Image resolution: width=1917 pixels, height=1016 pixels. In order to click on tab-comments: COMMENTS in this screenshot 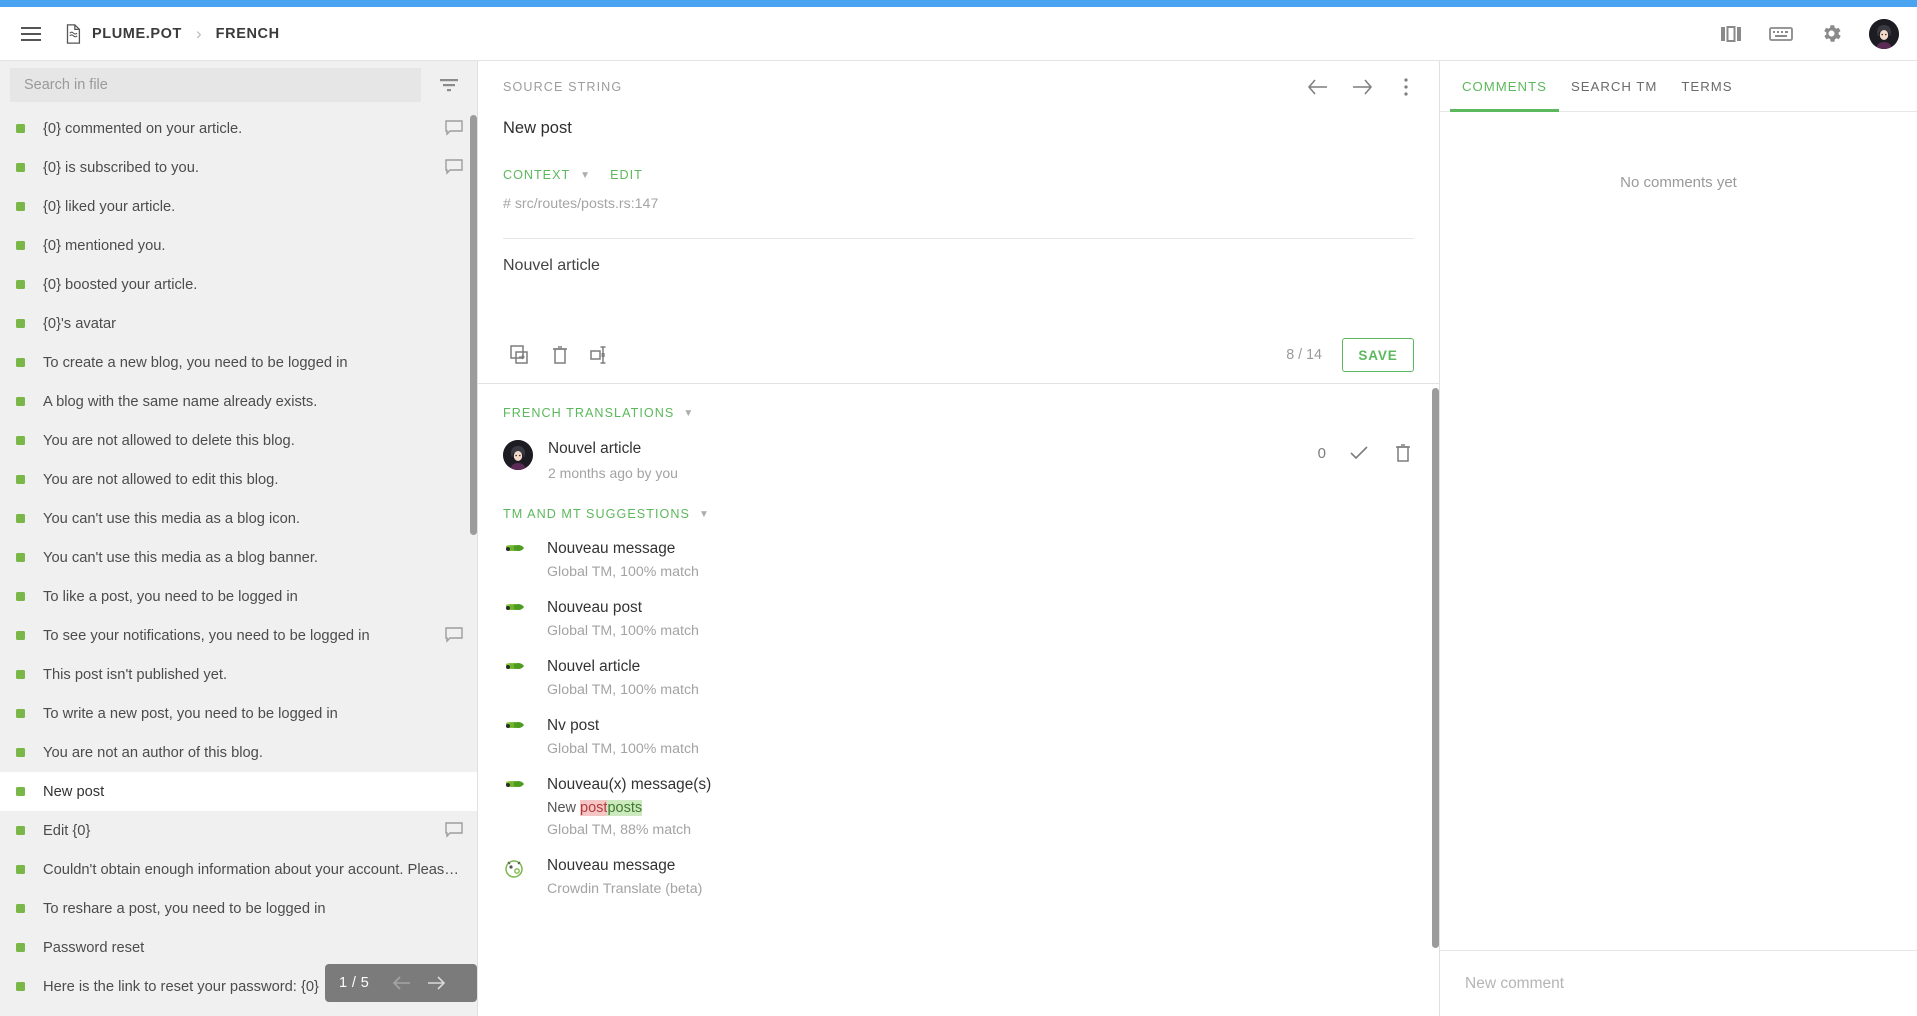, I will do `click(1504, 86)`.